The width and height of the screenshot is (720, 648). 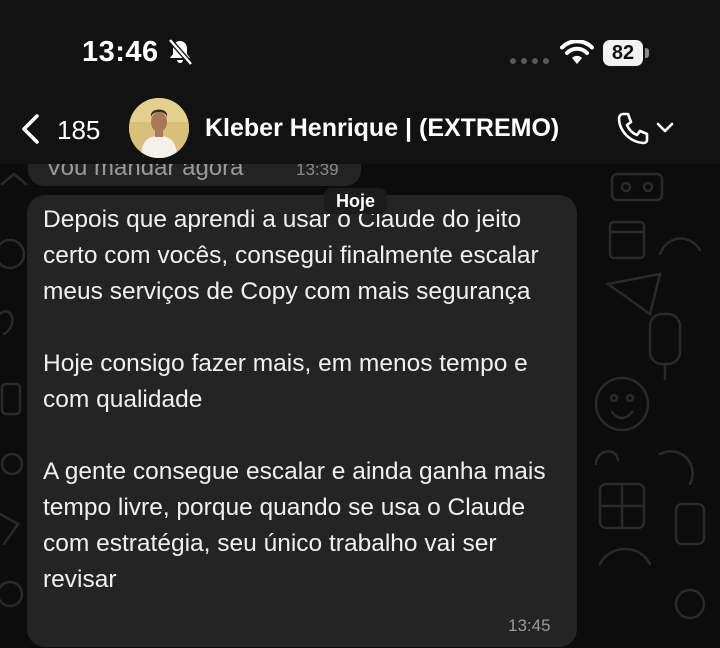 I want to click on avatar, so click(x=159, y=128).